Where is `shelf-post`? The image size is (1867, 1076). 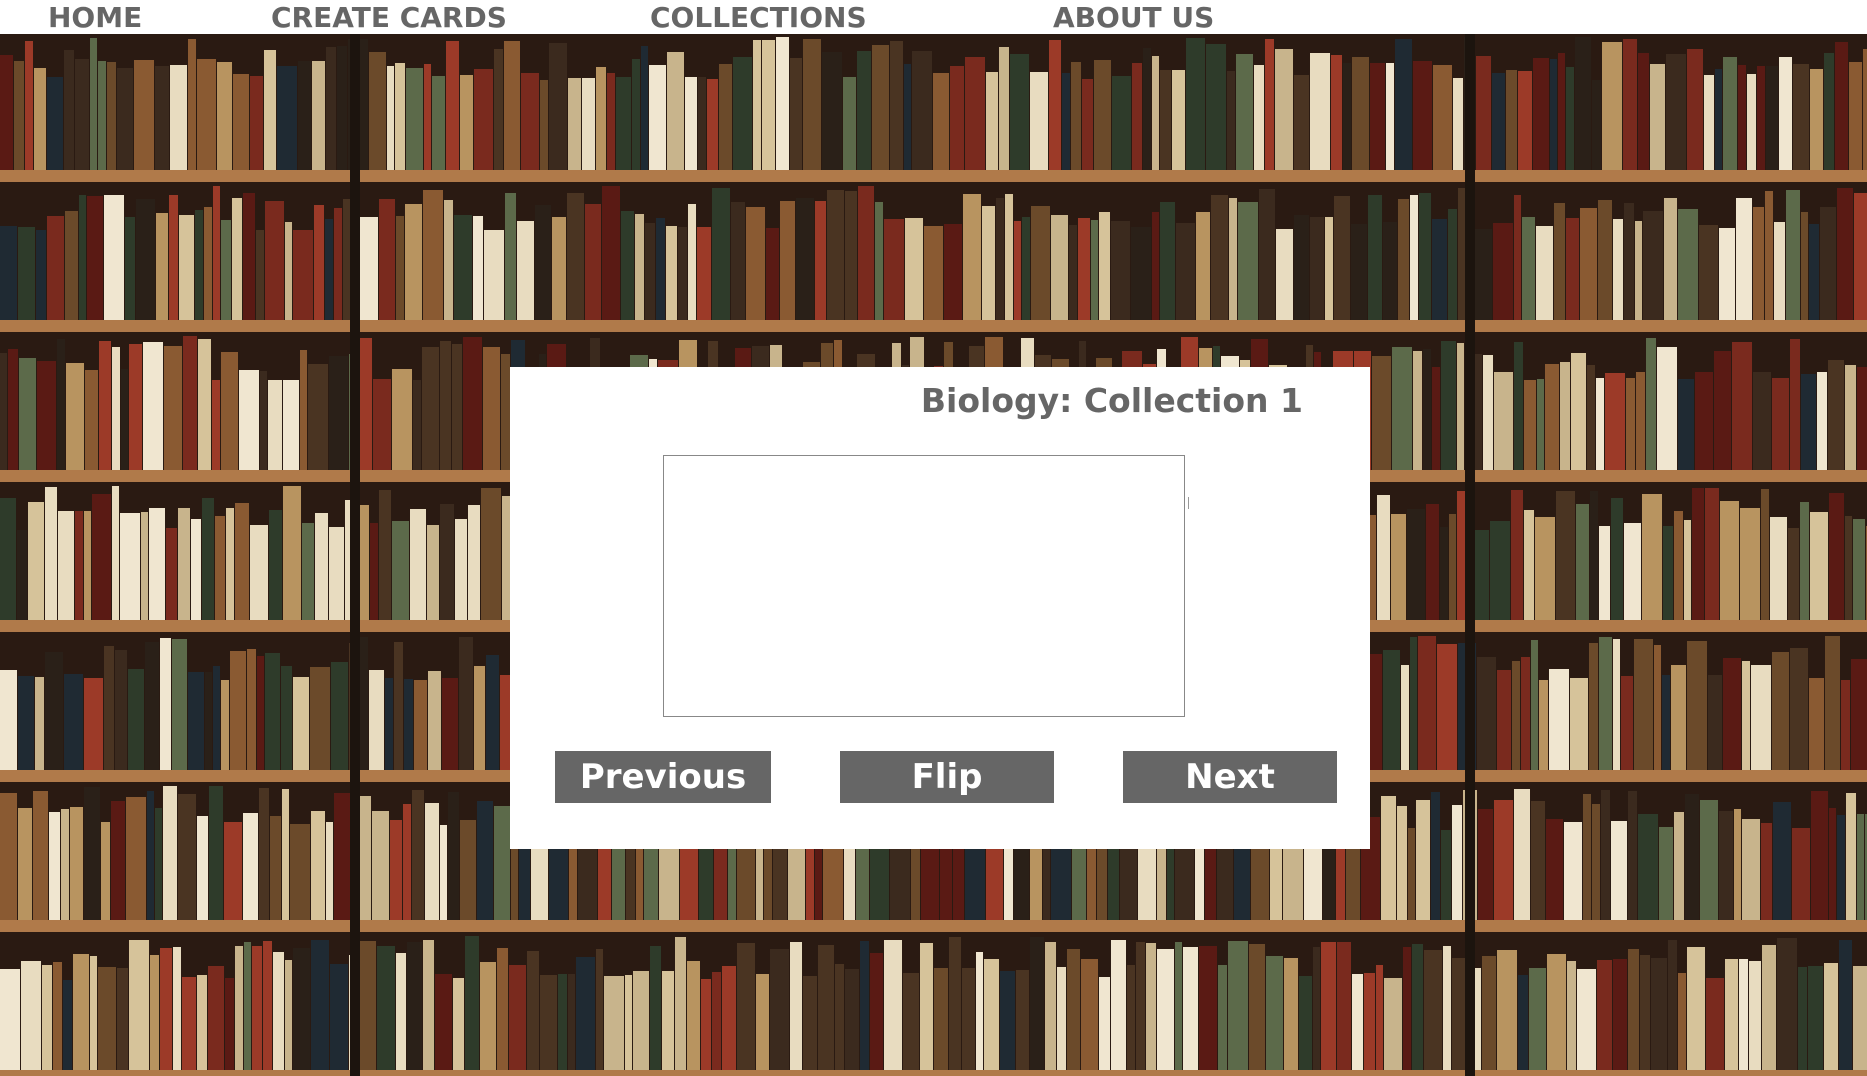 shelf-post is located at coordinates (355, 555).